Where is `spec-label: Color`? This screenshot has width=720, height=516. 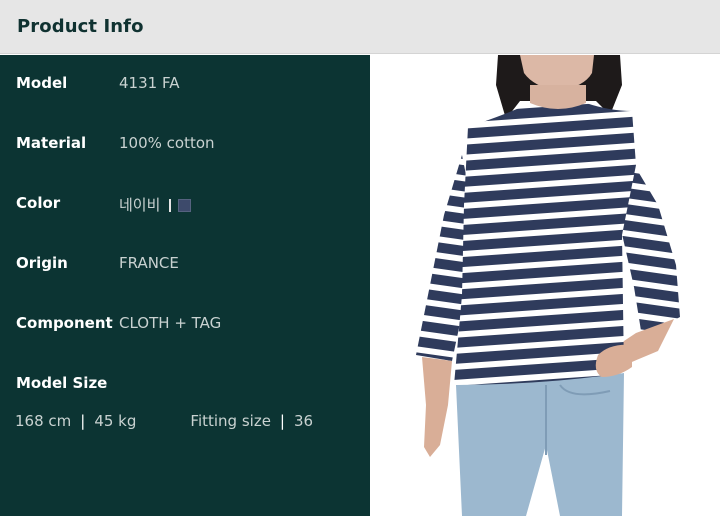
spec-label: Color is located at coordinates (38, 203).